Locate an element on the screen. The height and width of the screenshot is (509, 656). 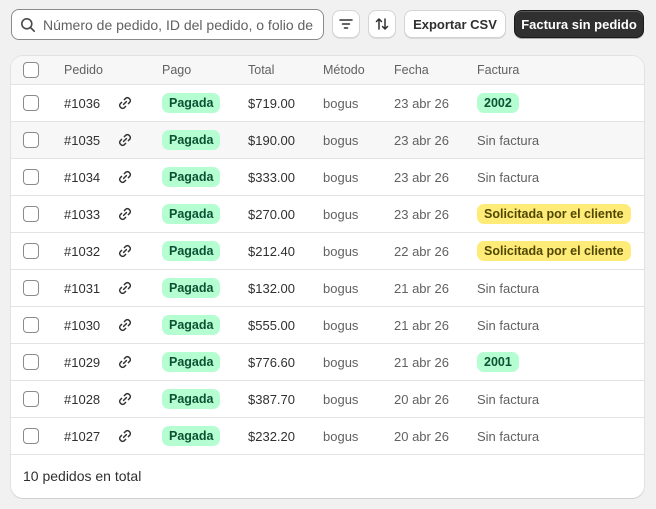
table-header: Pedido Pago Total Método Fecha Factura is located at coordinates (327, 70).